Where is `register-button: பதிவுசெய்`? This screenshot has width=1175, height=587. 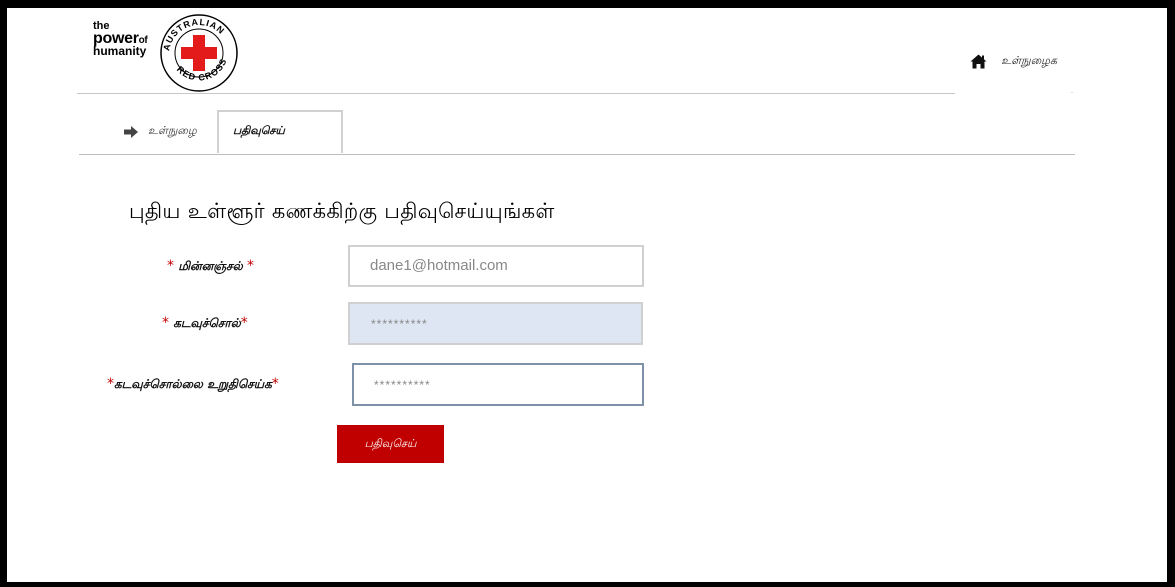 register-button: பதிவுசெய் is located at coordinates (390, 444).